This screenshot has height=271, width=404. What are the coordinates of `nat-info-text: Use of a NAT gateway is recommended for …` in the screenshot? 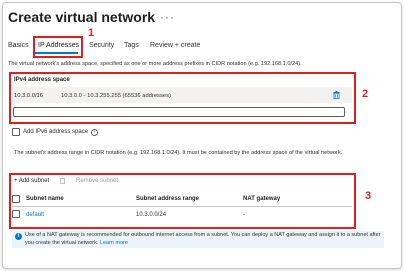 It's located at (203, 239).